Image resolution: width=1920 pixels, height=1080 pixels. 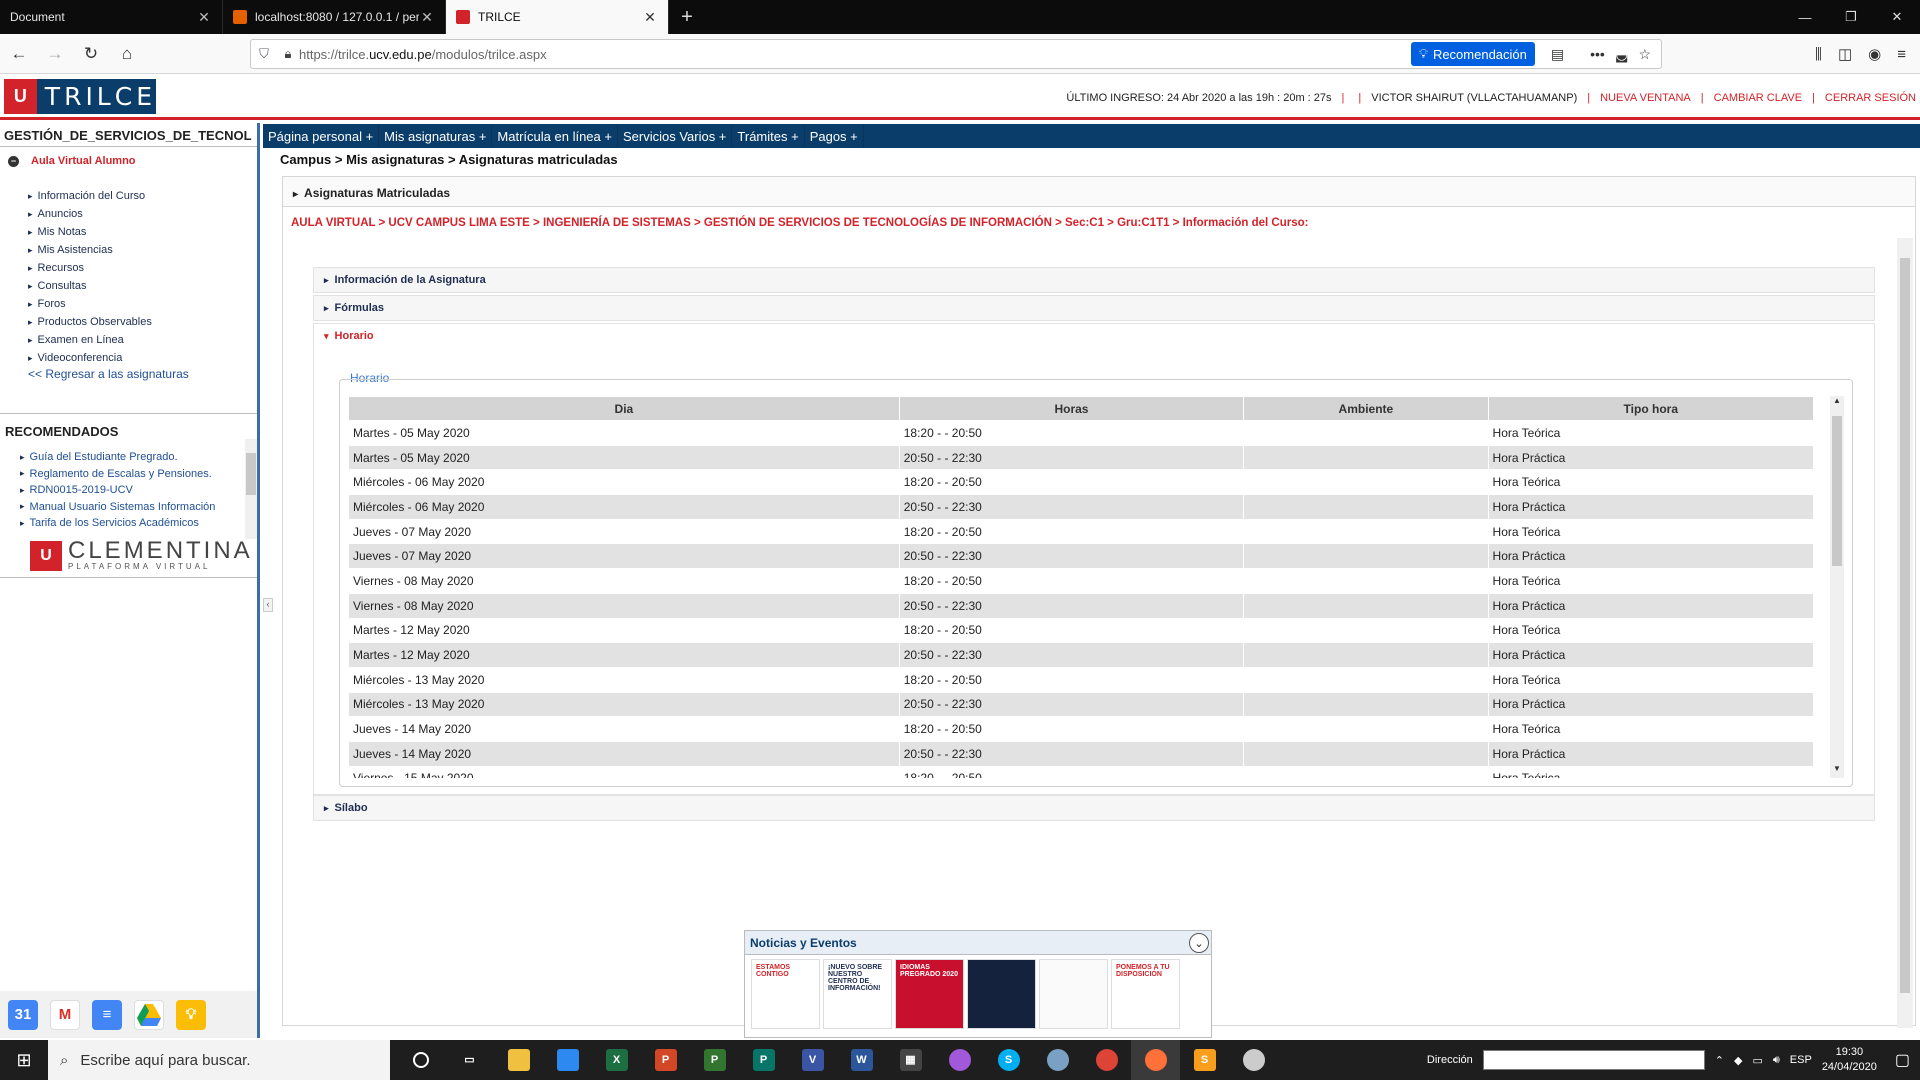 What do you see at coordinates (929, 994) in the screenshot?
I see `news-thumb: IDIOMAS PREGRADO 2020` at bounding box center [929, 994].